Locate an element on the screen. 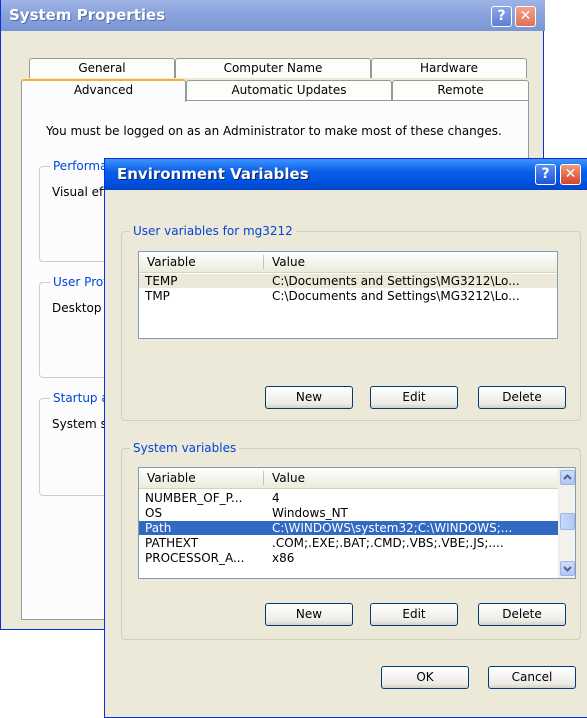  variable-name: PATHEXT is located at coordinates (172, 543).